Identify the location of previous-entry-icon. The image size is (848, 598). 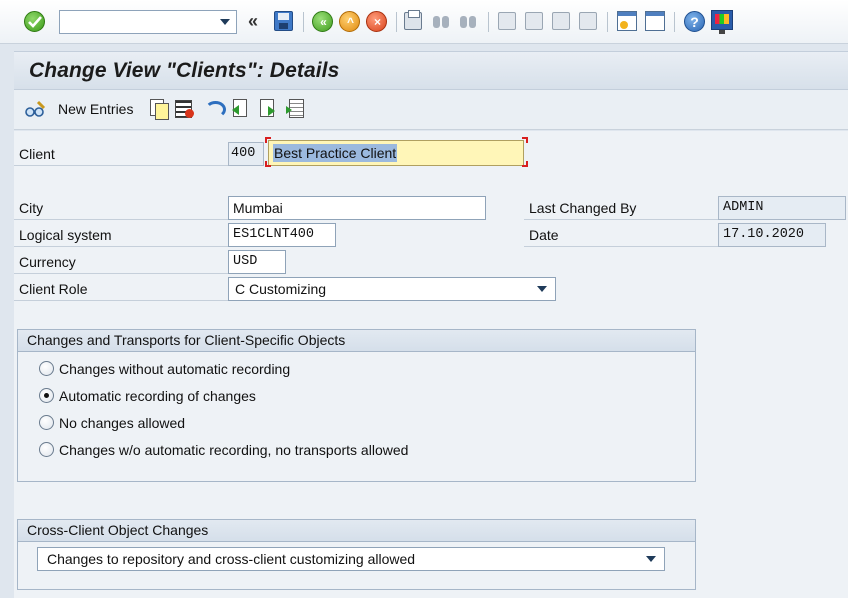
(240, 109).